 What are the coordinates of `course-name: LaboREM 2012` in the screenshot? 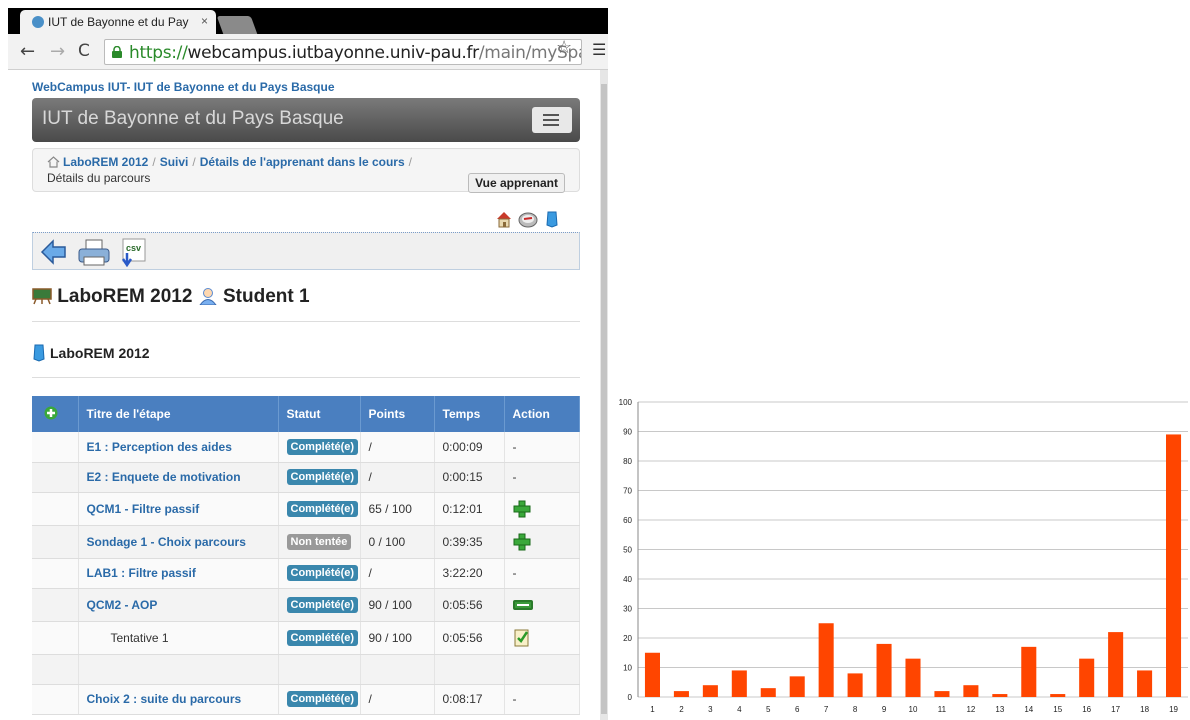 It's located at (125, 296).